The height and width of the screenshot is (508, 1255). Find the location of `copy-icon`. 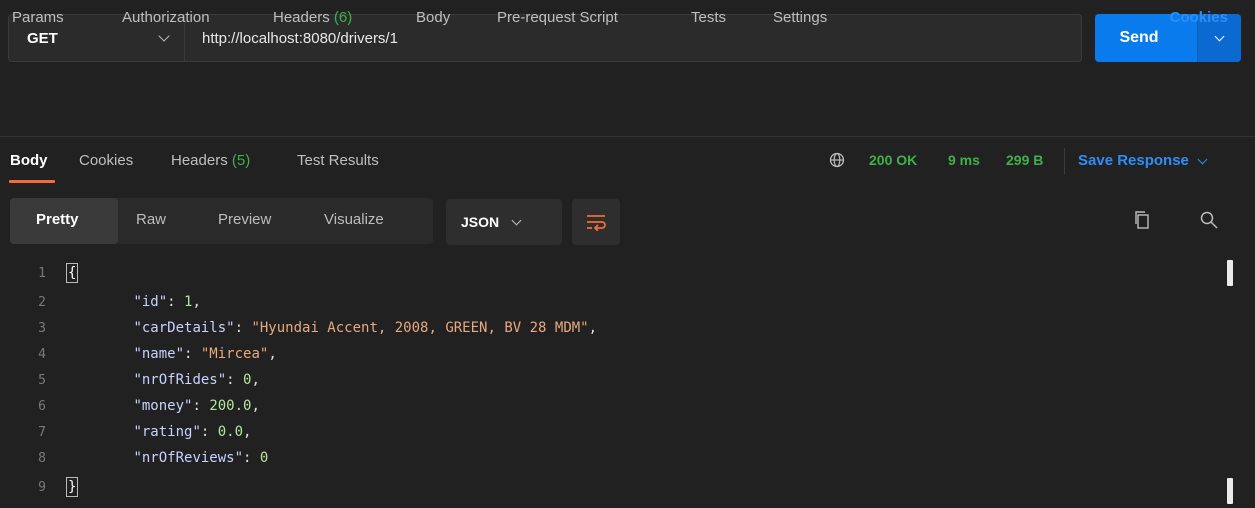

copy-icon is located at coordinates (1142, 220).